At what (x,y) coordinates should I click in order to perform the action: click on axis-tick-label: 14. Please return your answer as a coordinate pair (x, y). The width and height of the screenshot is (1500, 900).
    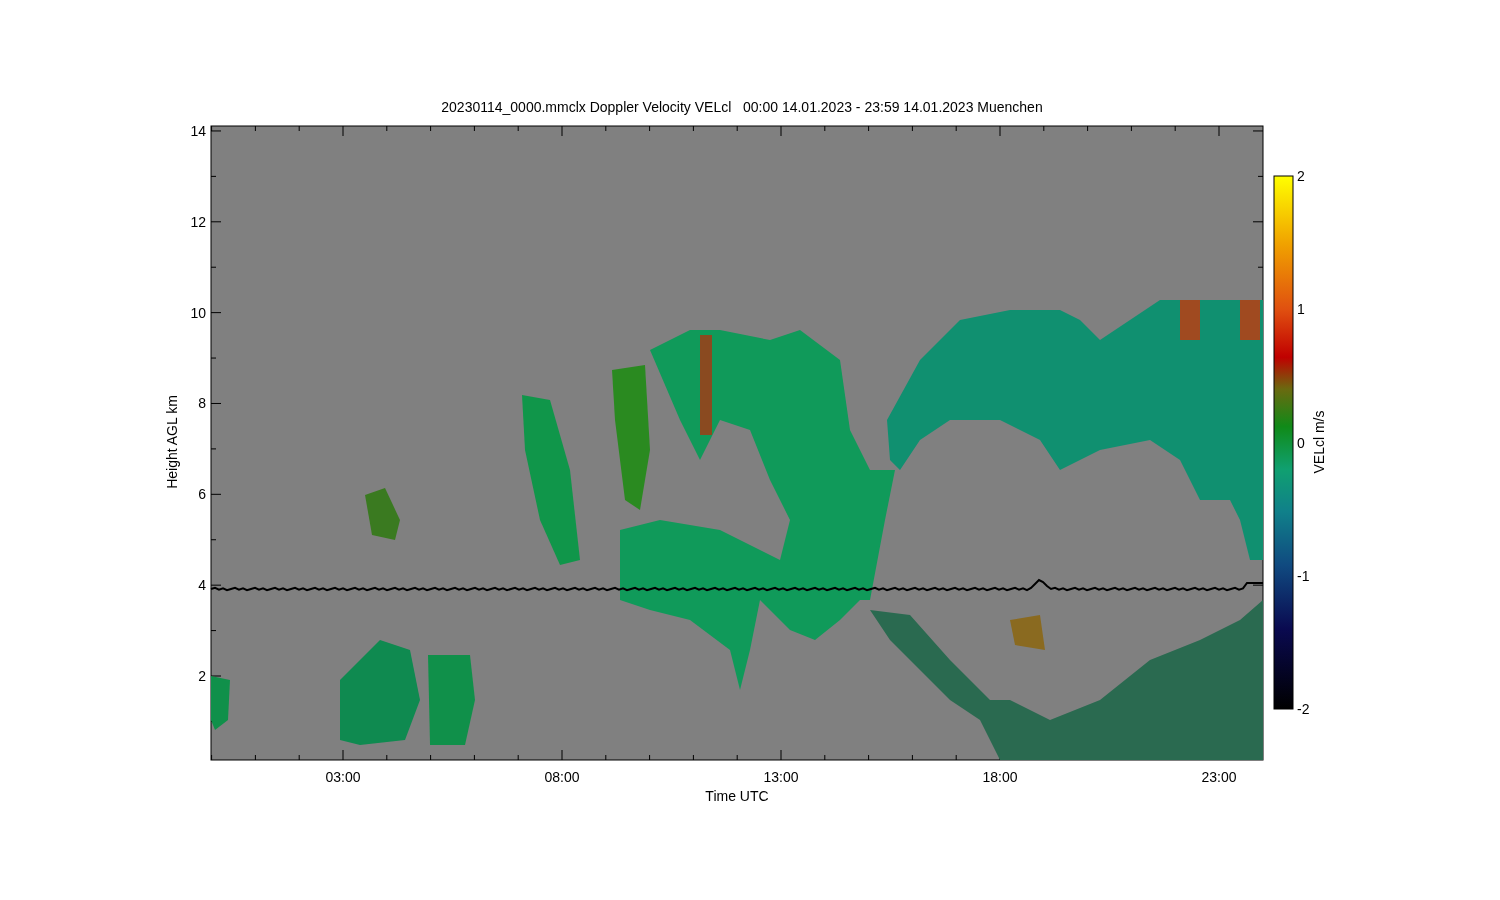
    Looking at the image, I should click on (198, 130).